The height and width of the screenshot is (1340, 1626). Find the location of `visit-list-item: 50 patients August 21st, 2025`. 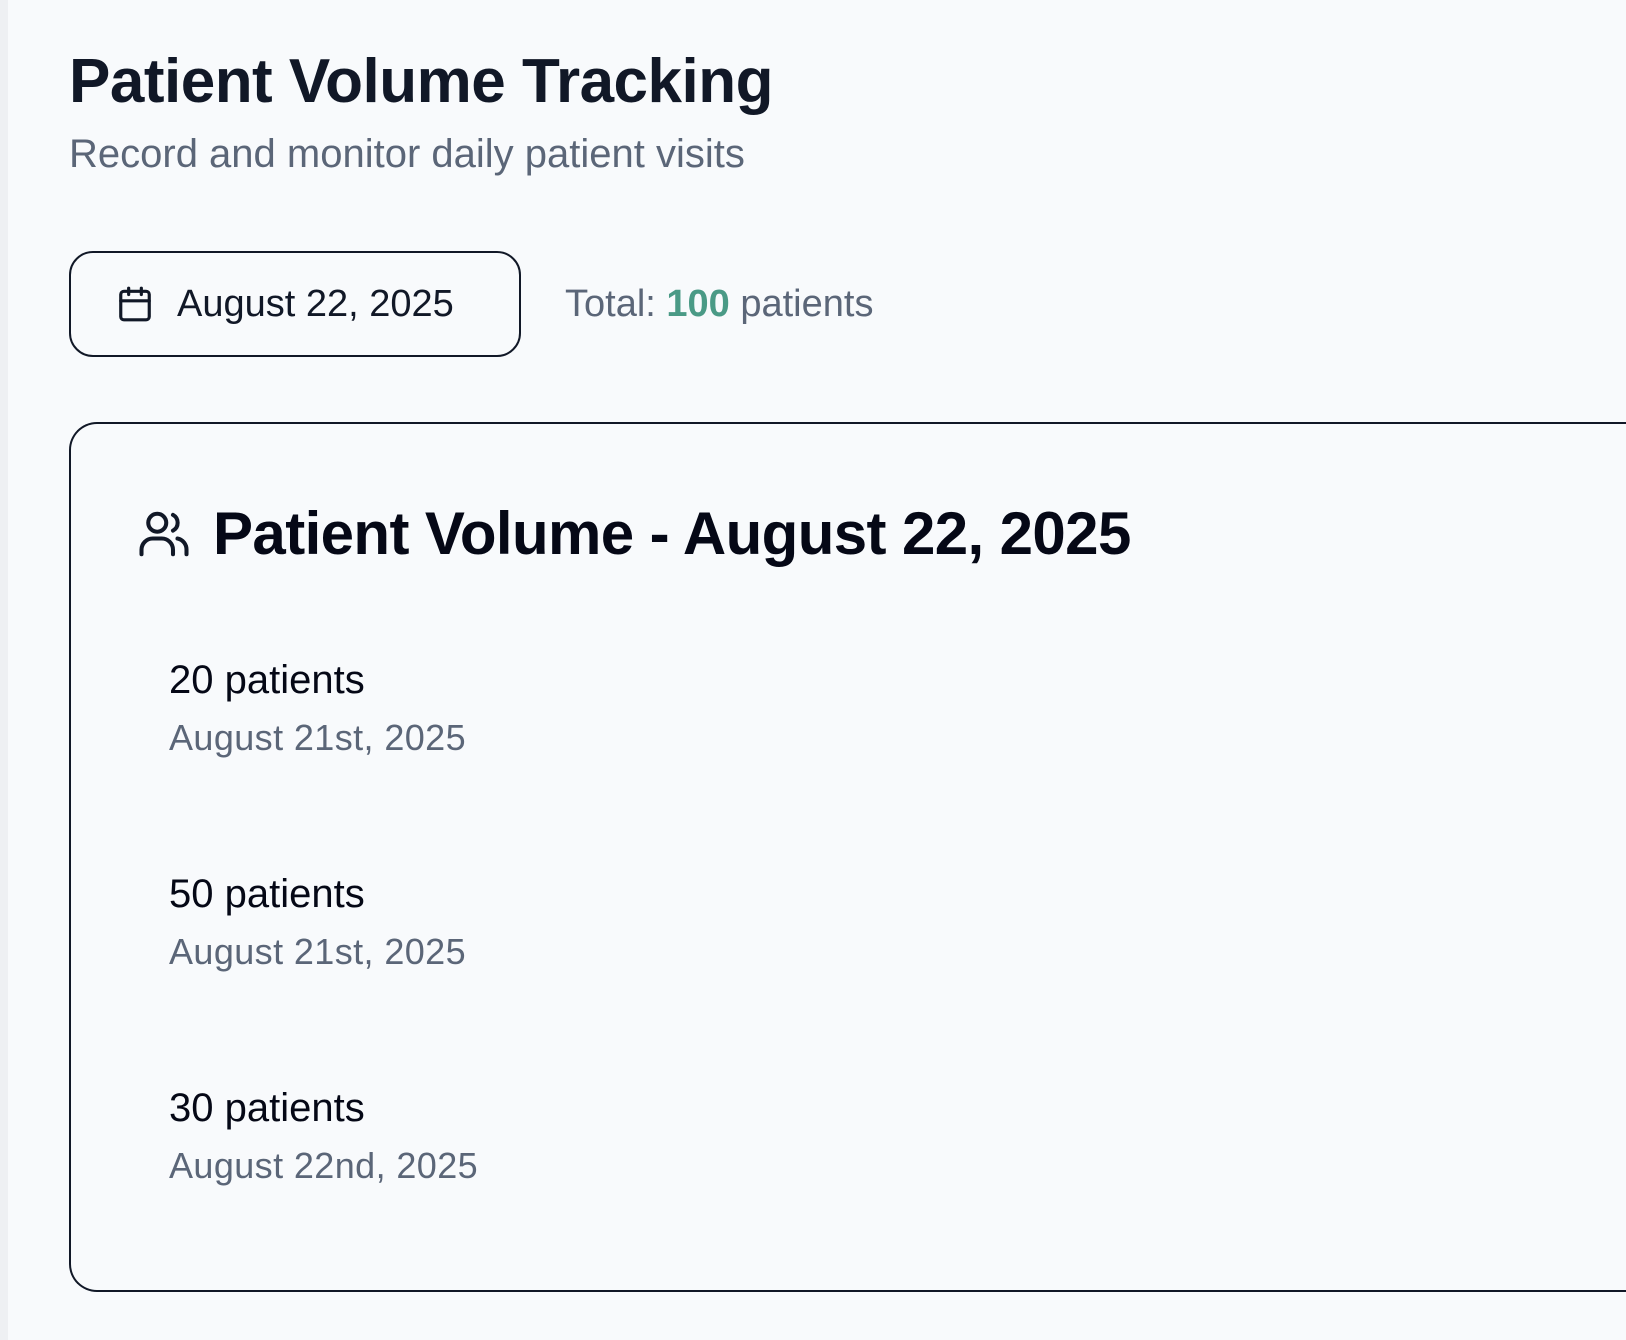

visit-list-item: 50 patients August 21st, 2025 is located at coordinates (769, 977).